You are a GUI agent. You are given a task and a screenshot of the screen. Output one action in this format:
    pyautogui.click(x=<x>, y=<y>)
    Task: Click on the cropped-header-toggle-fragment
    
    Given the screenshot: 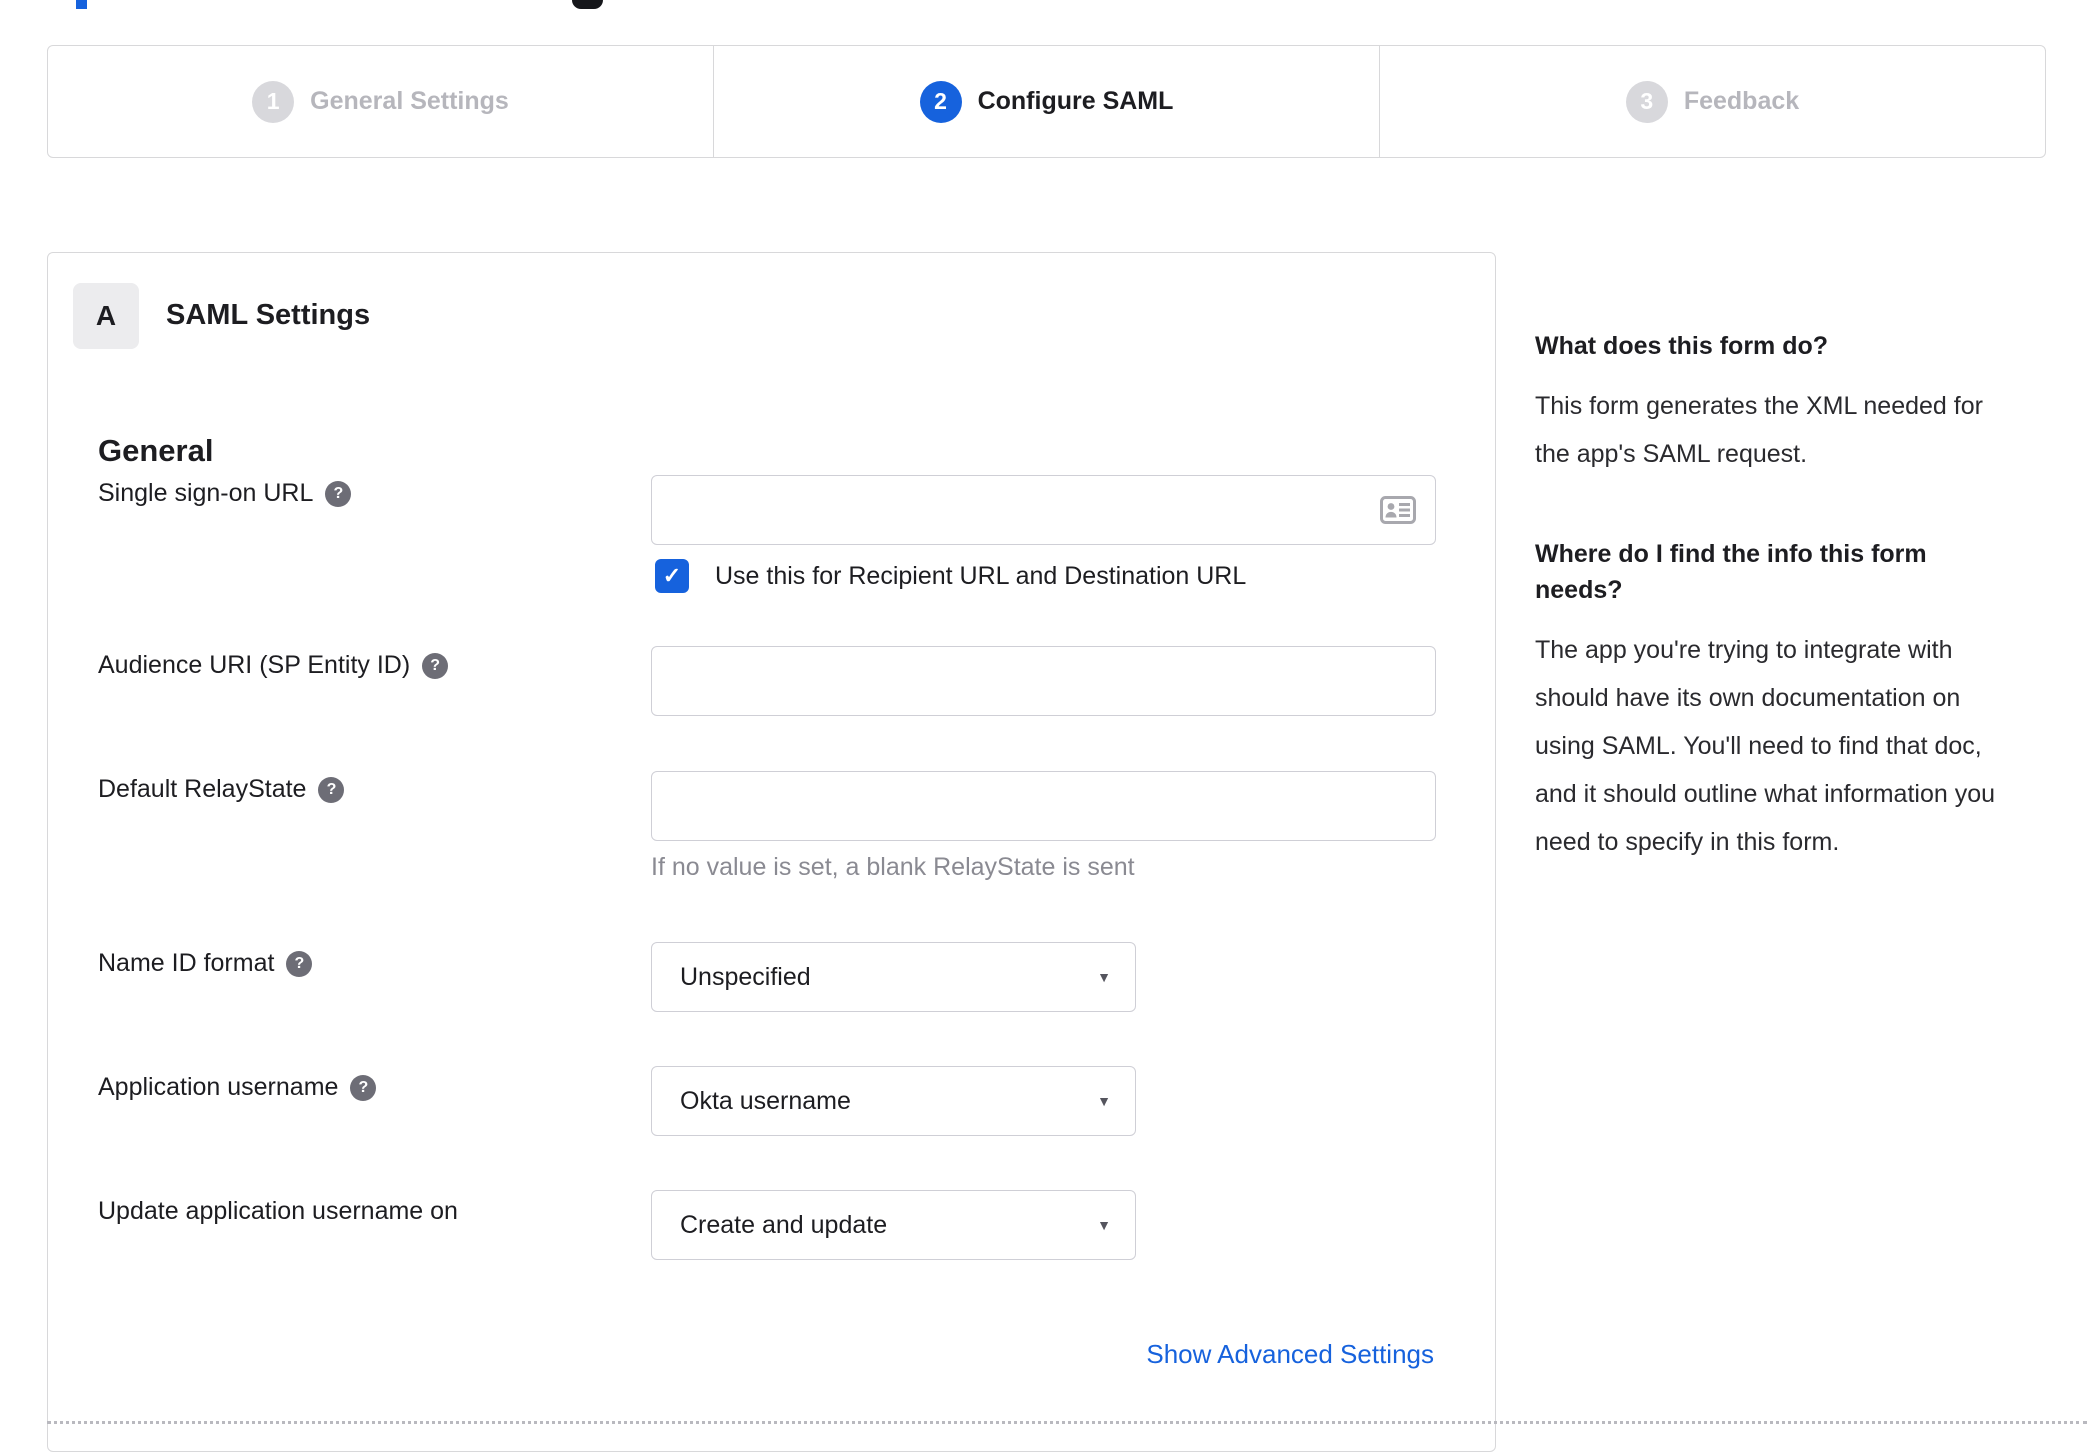 What is the action you would take?
    pyautogui.click(x=587, y=4)
    